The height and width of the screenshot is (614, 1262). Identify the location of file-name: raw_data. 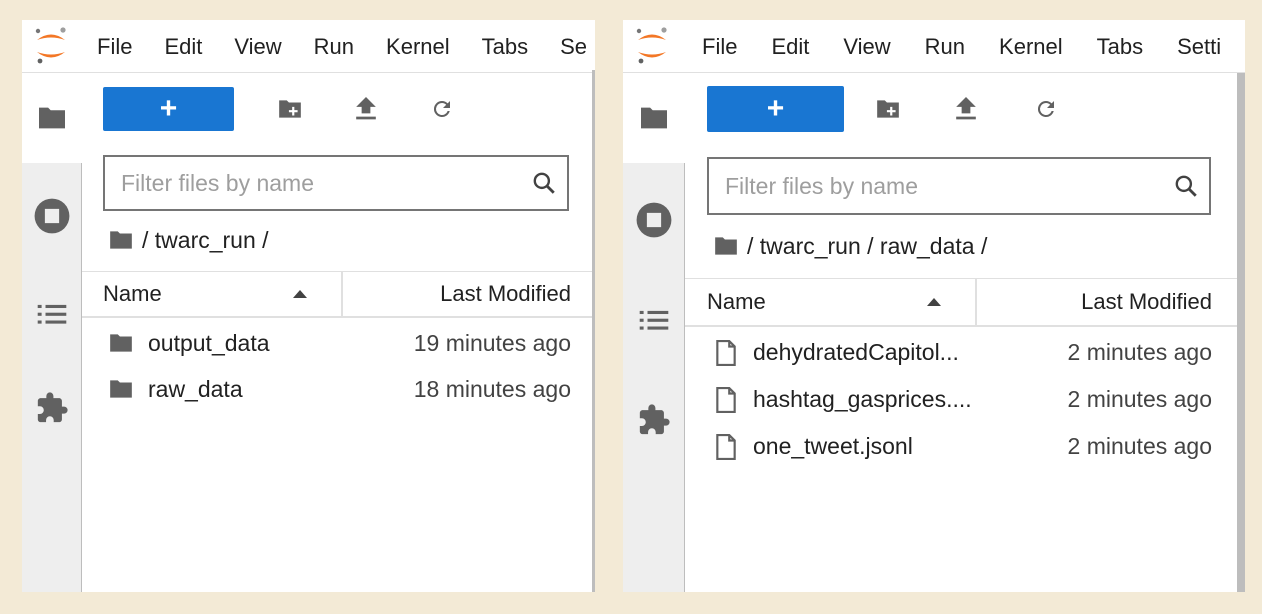
(195, 388).